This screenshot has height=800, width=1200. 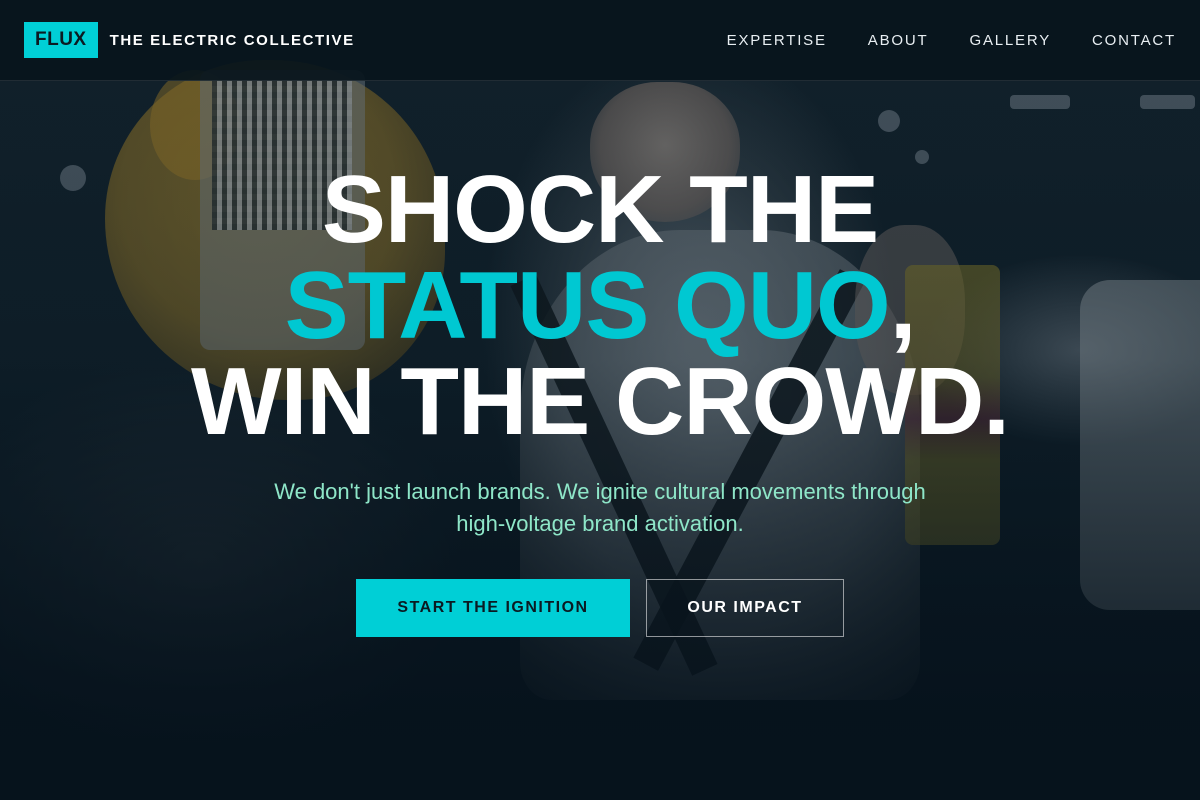 What do you see at coordinates (600, 209) in the screenshot?
I see `headline-line-1: SHOCK THE` at bounding box center [600, 209].